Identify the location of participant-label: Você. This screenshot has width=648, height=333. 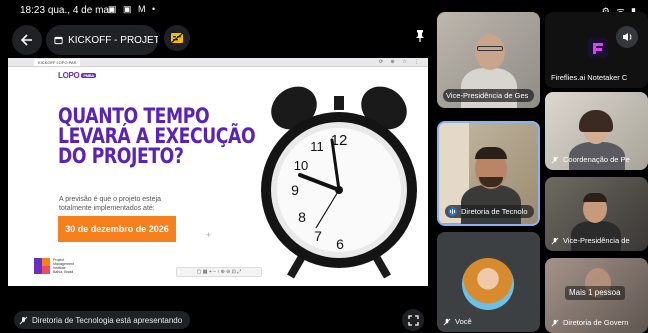
(457, 321).